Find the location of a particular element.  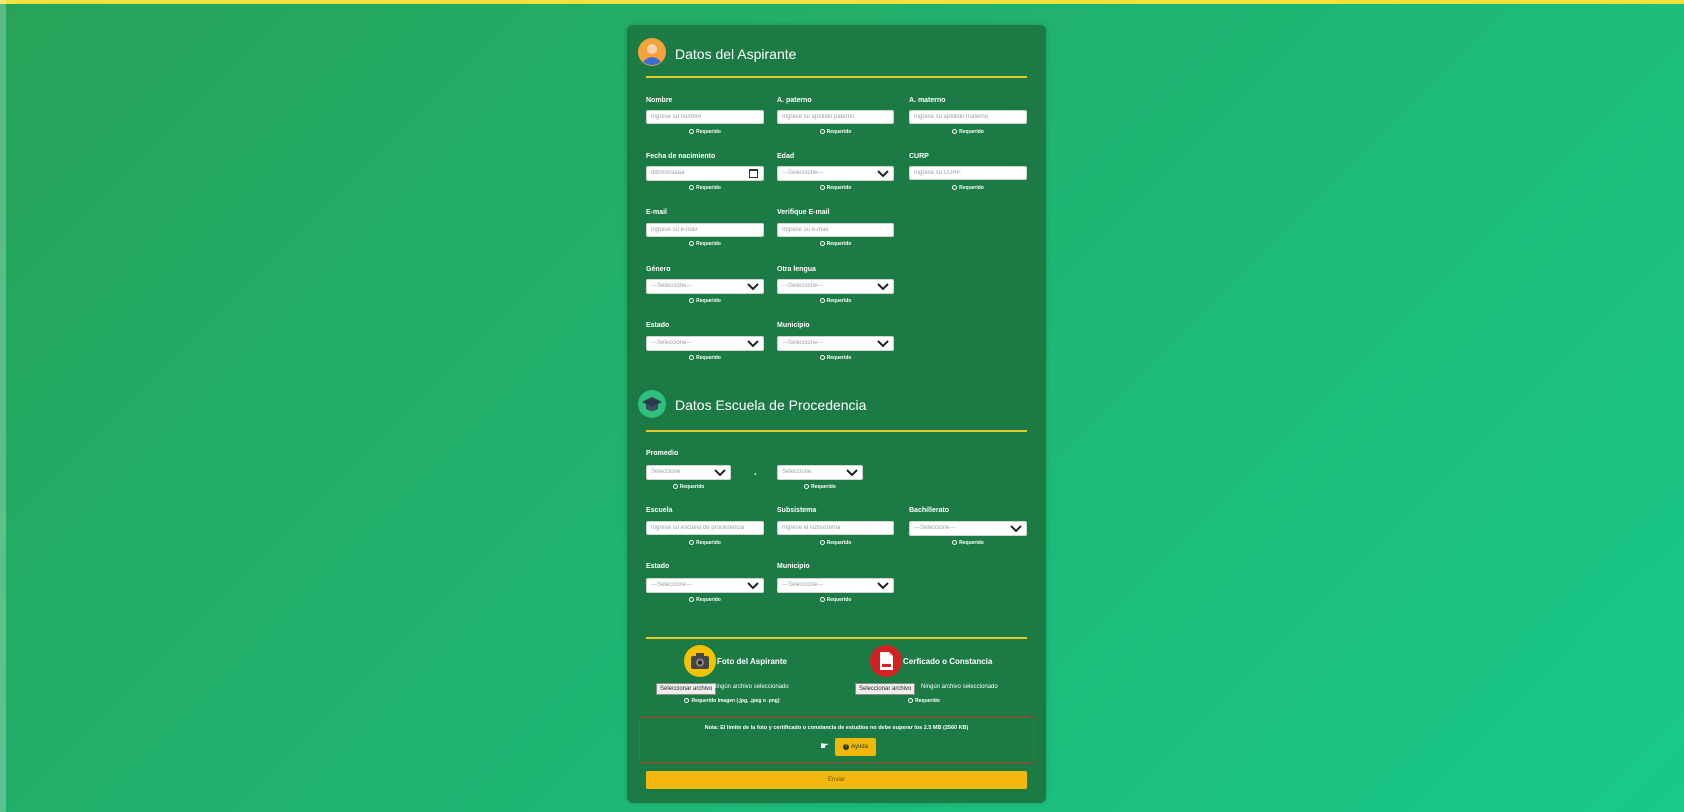

fecha-nacimiento-input: dd/mm/aaaa is located at coordinates (705, 173).